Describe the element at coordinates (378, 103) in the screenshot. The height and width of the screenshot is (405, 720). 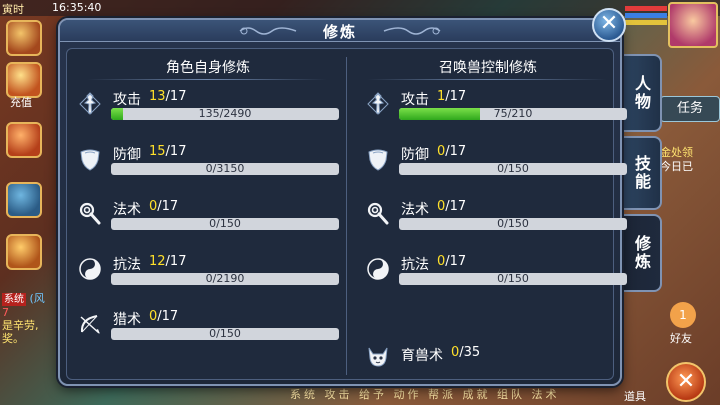
I see `attack-icon` at that location.